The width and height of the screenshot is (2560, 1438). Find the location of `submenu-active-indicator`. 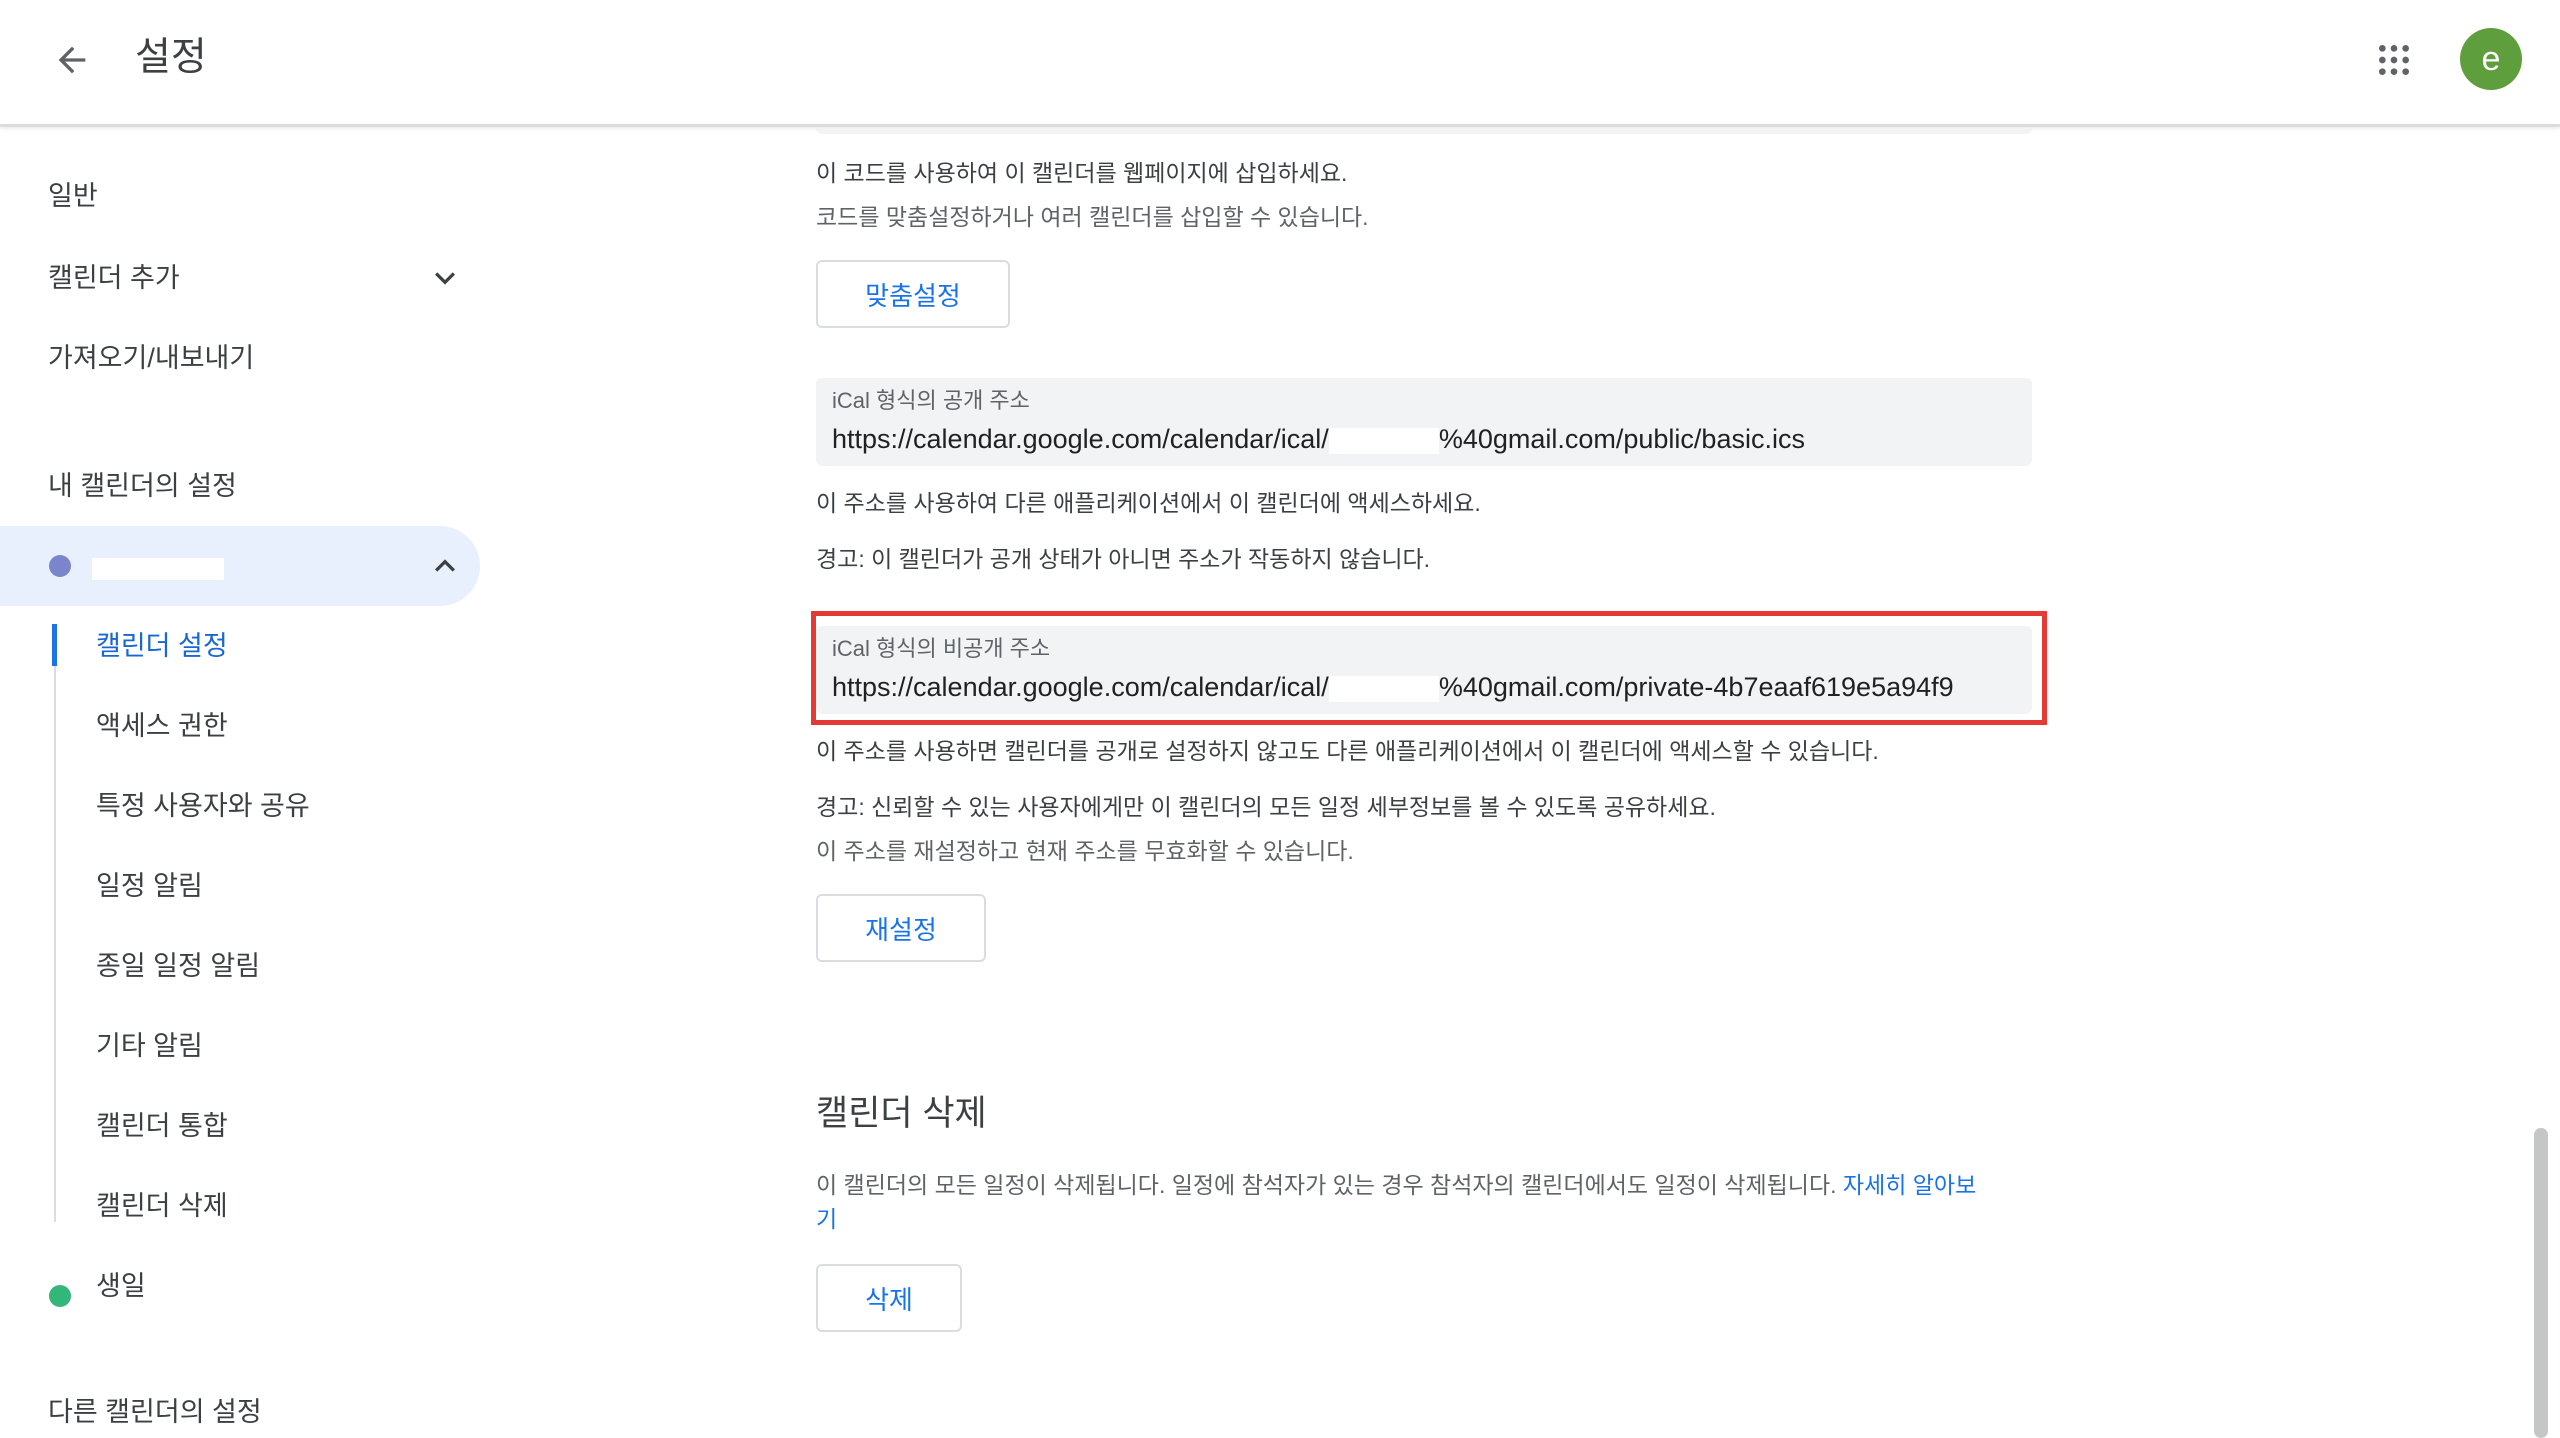

submenu-active-indicator is located at coordinates (54, 645).